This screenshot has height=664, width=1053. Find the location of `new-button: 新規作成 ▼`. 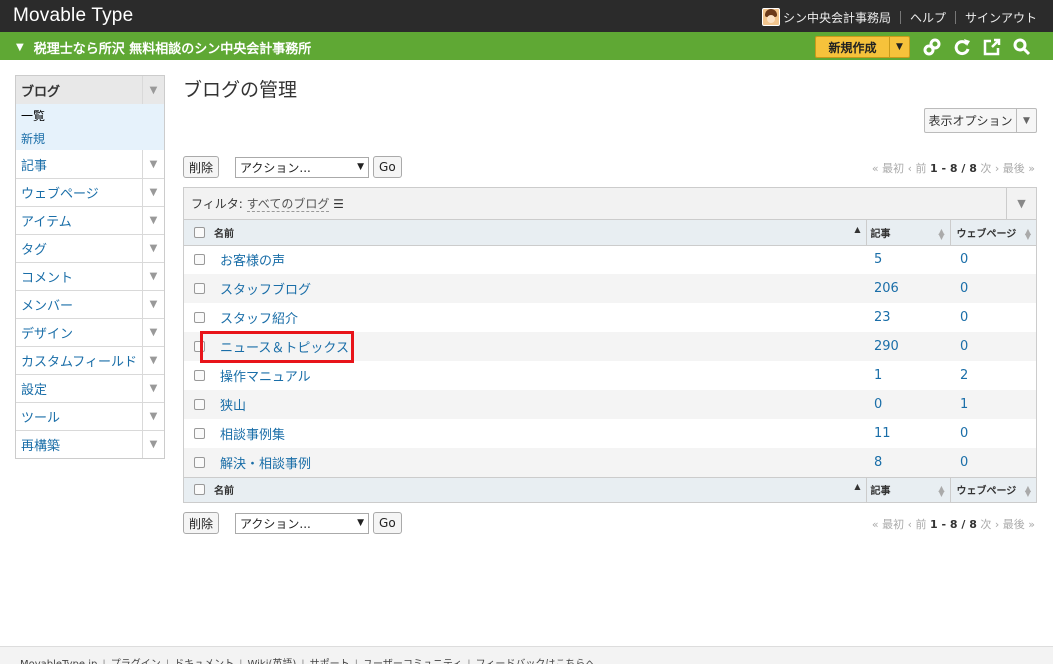

new-button: 新規作成 ▼ is located at coordinates (862, 47).